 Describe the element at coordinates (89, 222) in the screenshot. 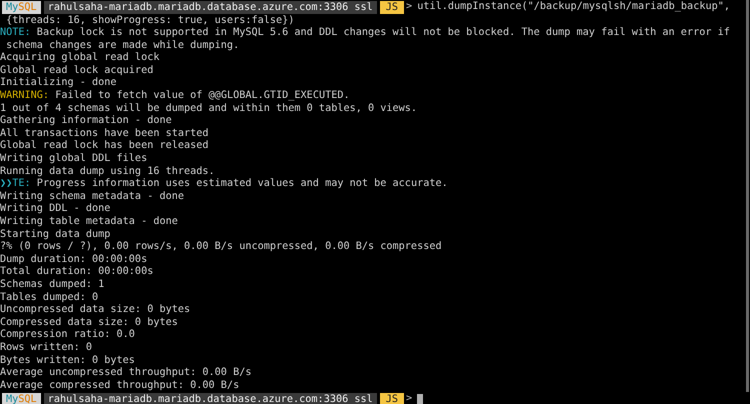

I see `output-line: Writing table metadata - done` at that location.